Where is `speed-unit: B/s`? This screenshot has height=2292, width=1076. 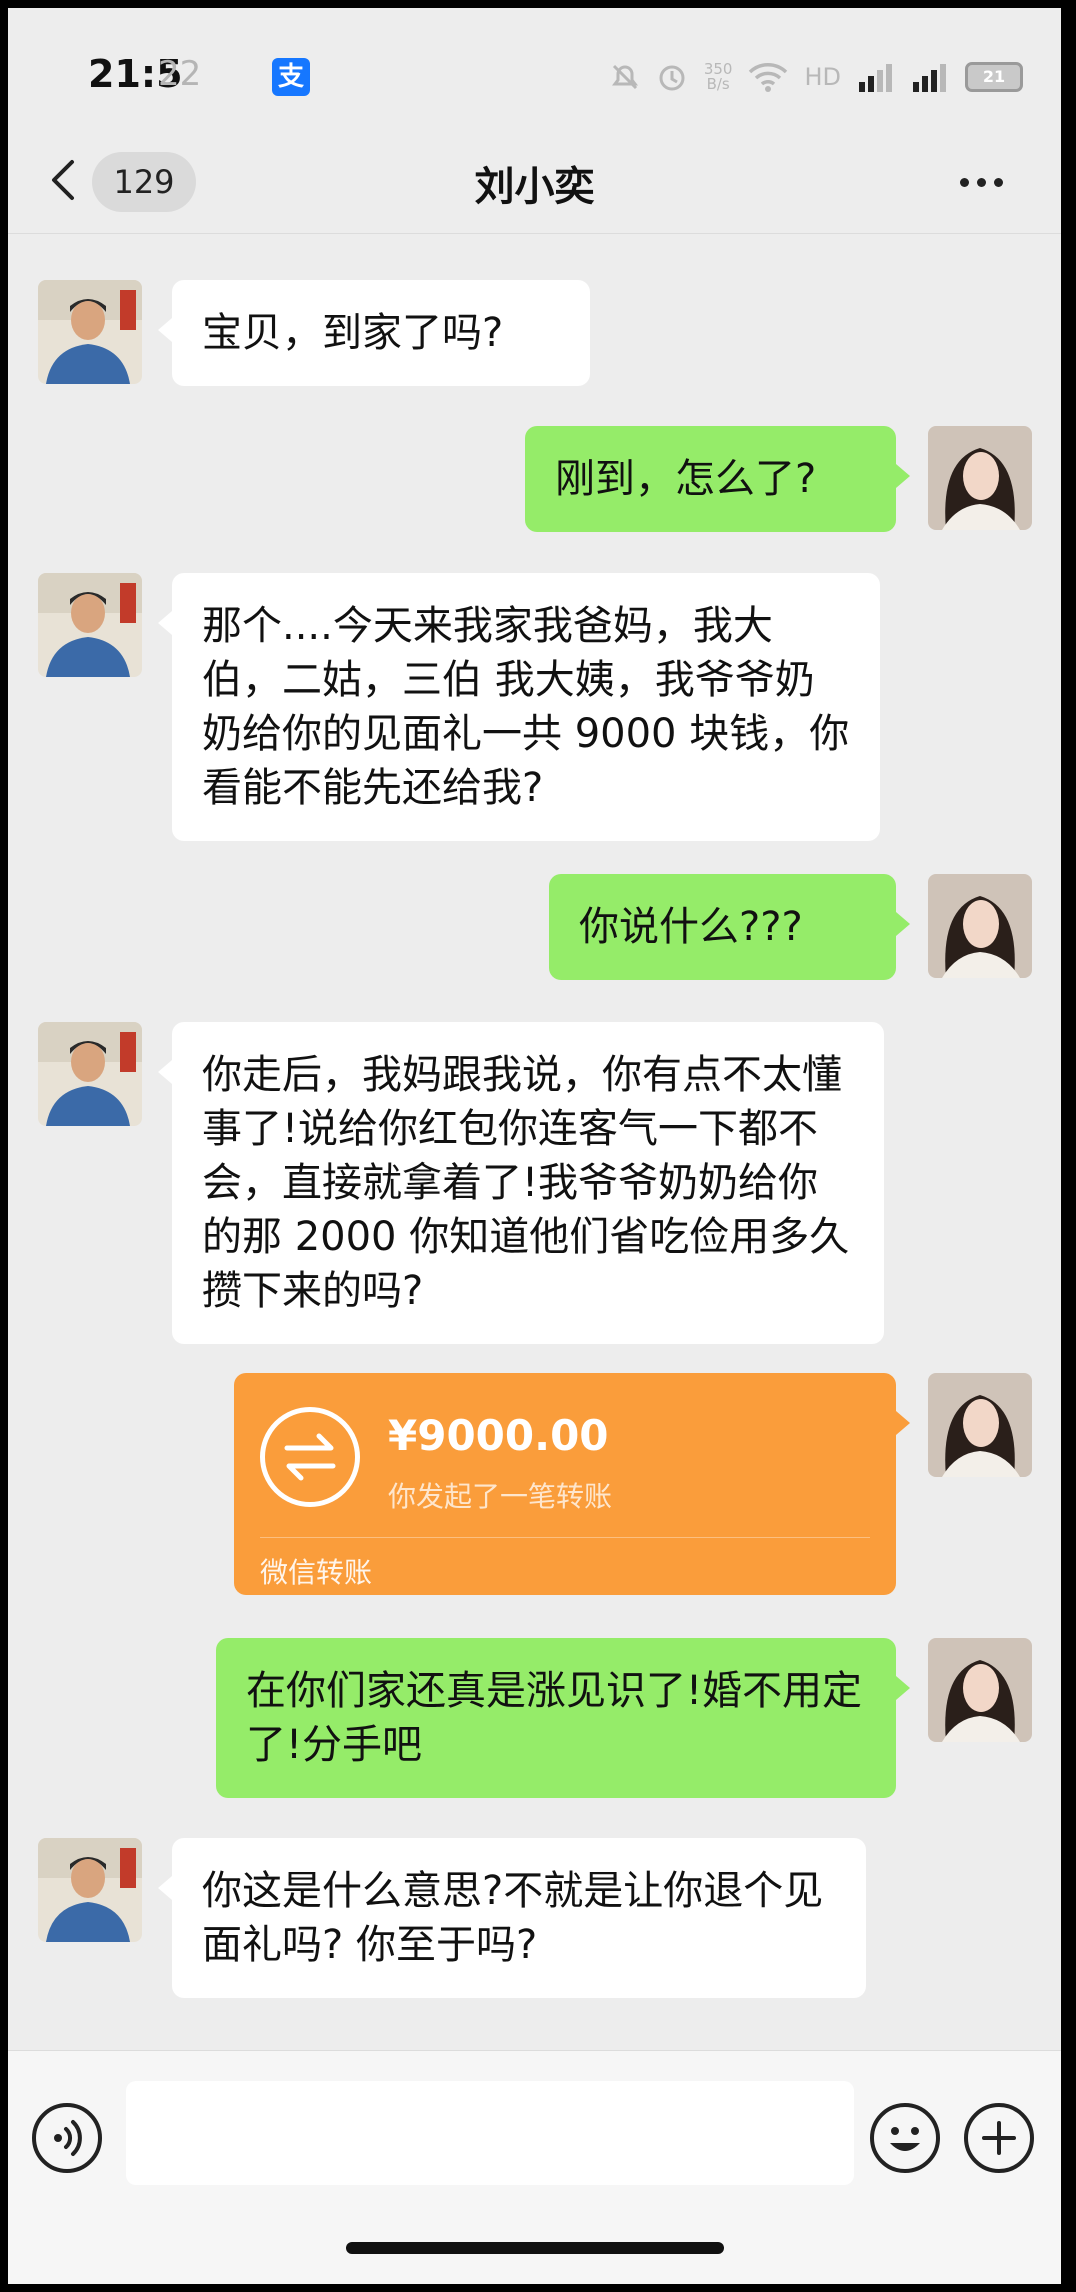
speed-unit: B/s is located at coordinates (718, 84).